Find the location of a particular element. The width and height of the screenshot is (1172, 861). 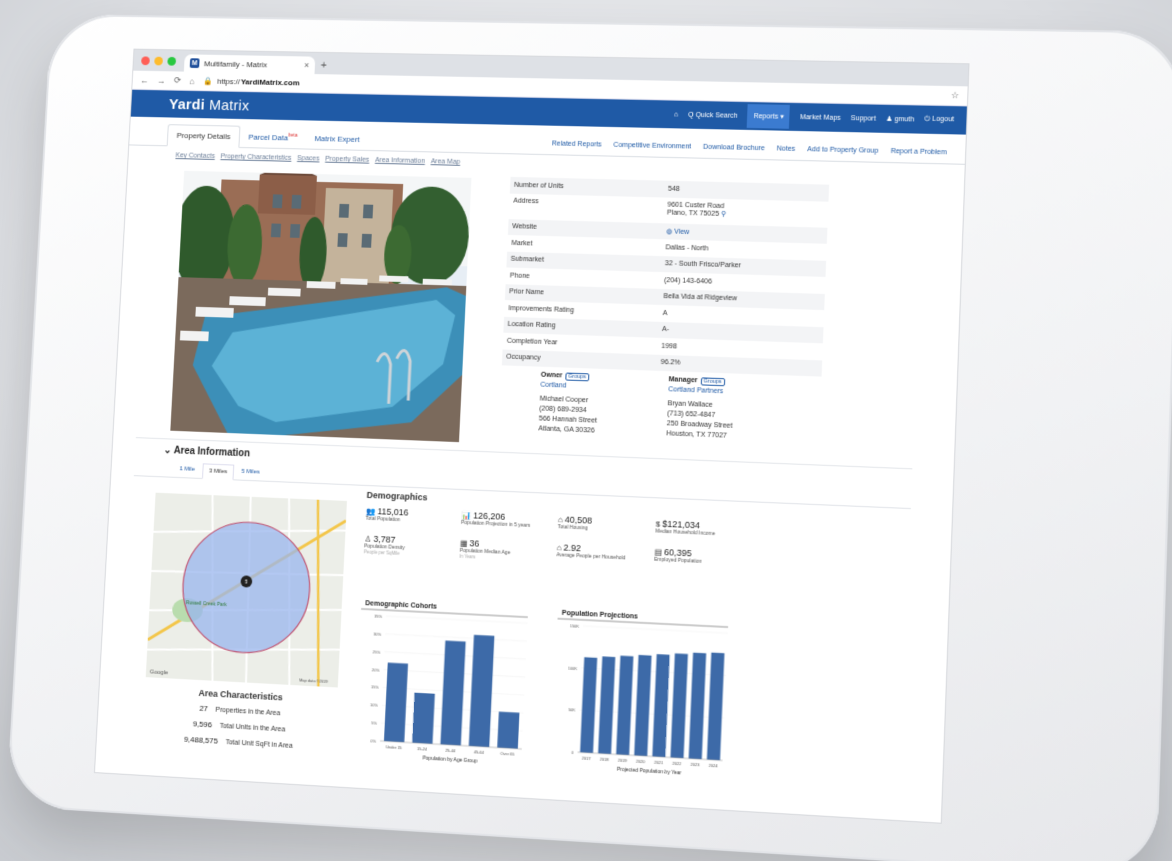

x-tick-label: 15-24 is located at coordinates (422, 749).